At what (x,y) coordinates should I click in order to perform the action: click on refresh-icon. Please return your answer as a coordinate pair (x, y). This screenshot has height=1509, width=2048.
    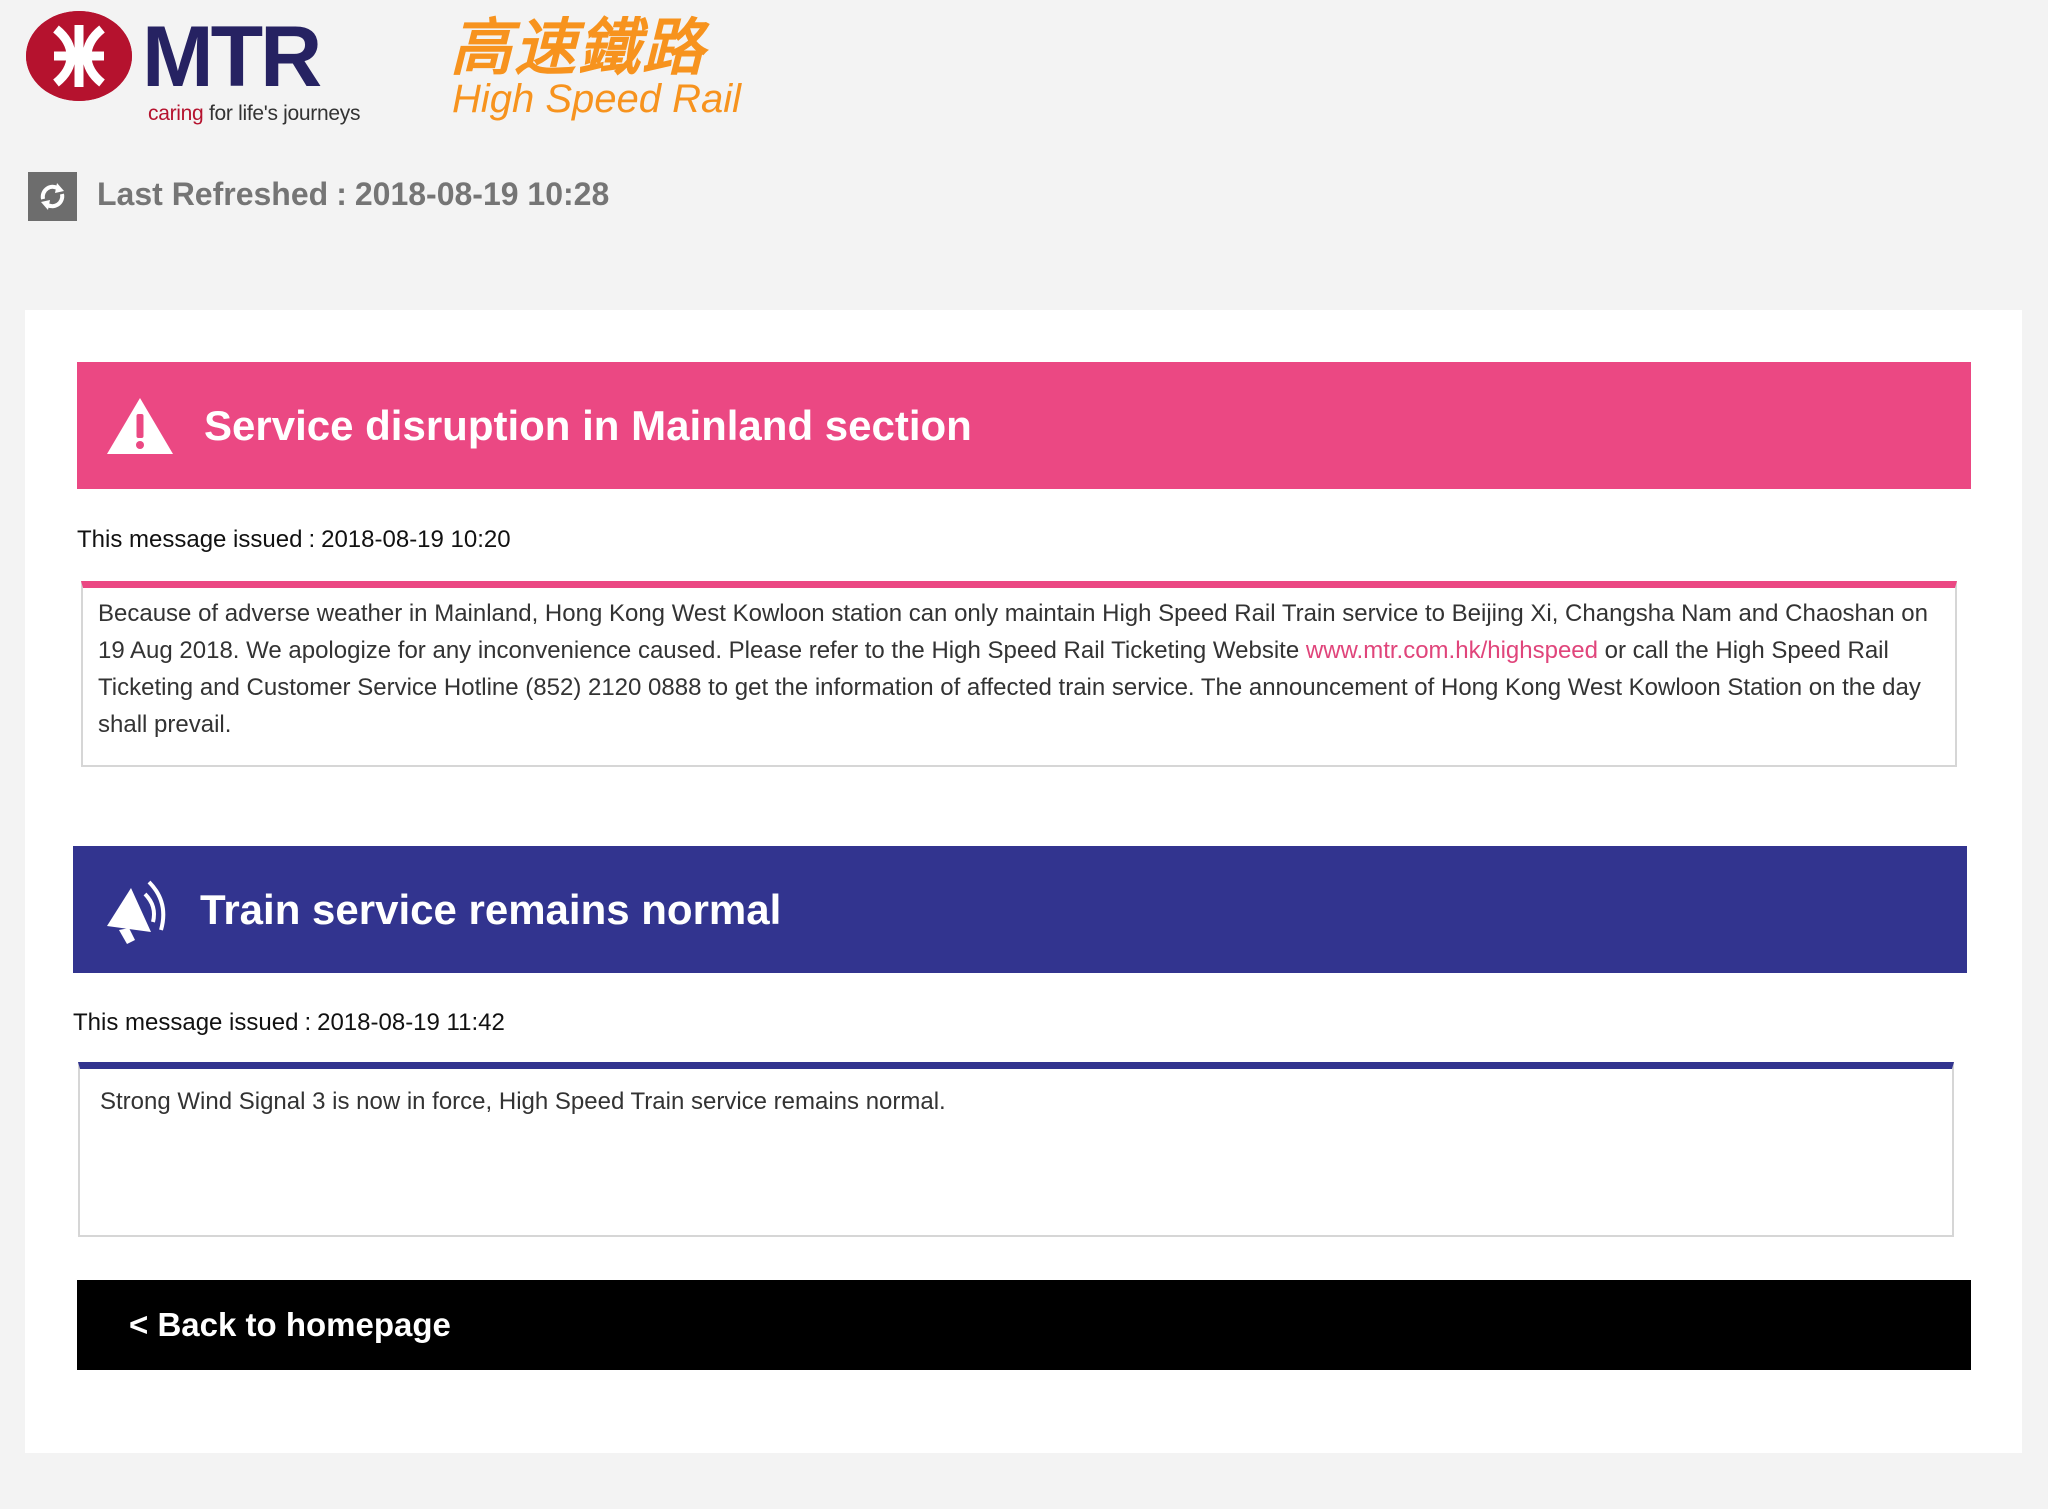
    Looking at the image, I should click on (52, 196).